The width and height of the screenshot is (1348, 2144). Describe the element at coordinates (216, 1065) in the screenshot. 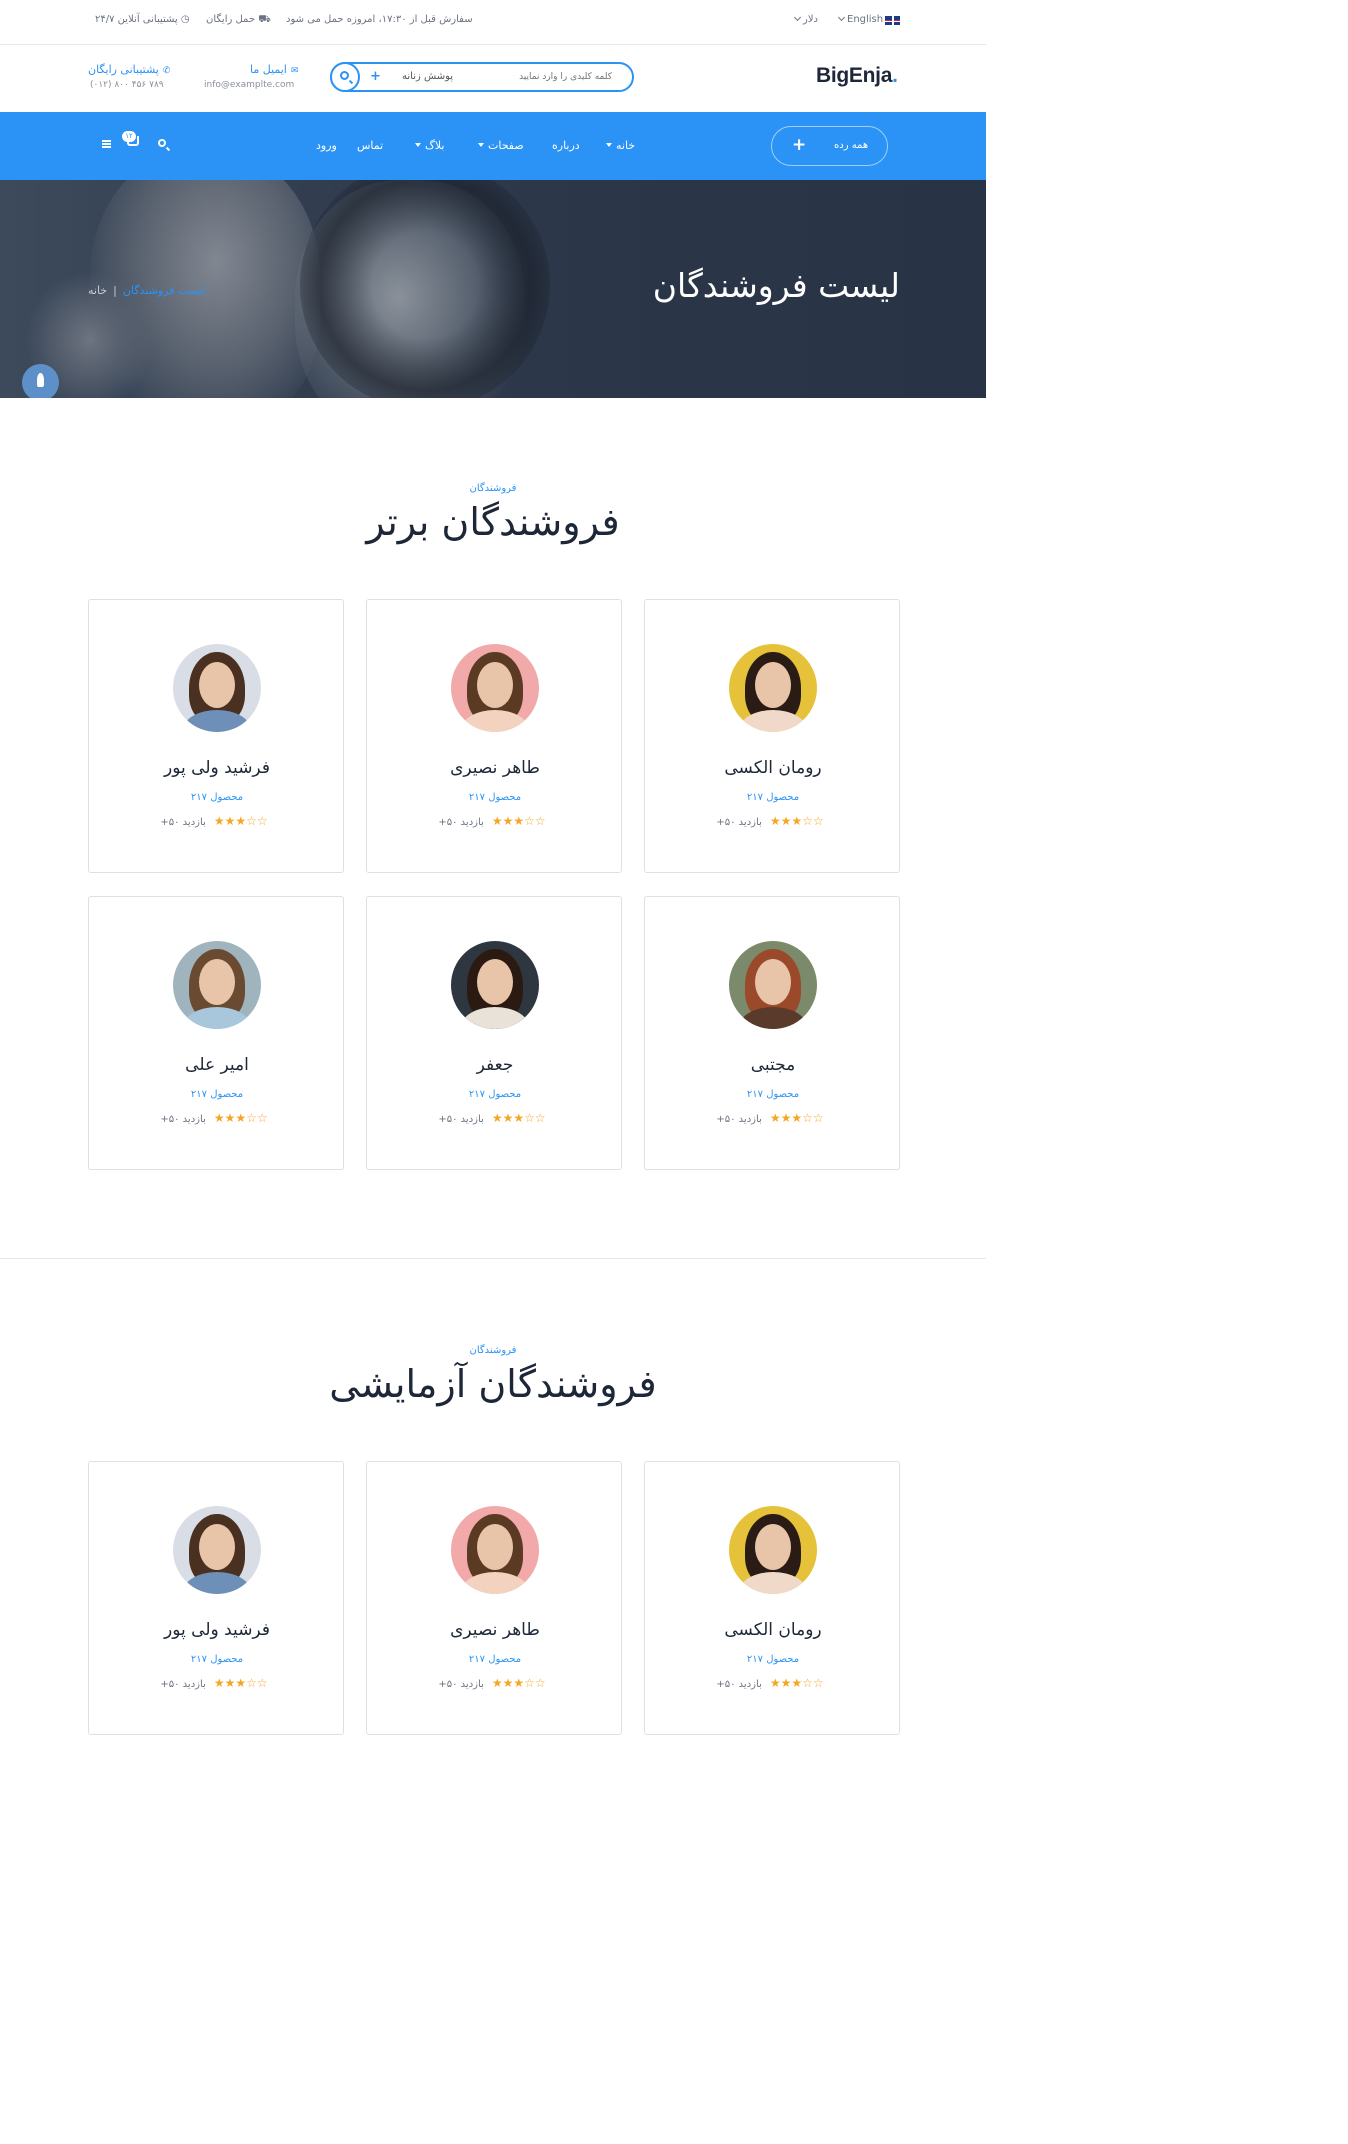

I see `vendor-name: امیر علی` at that location.